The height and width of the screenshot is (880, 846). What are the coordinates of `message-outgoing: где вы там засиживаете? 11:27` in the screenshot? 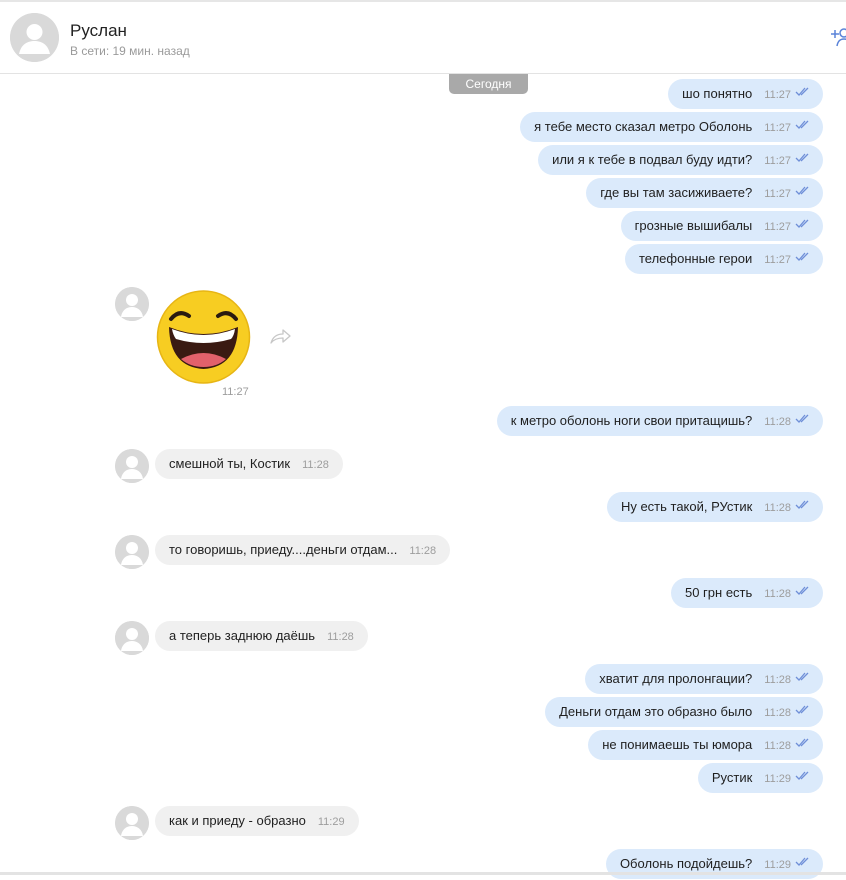 It's located at (704, 193).